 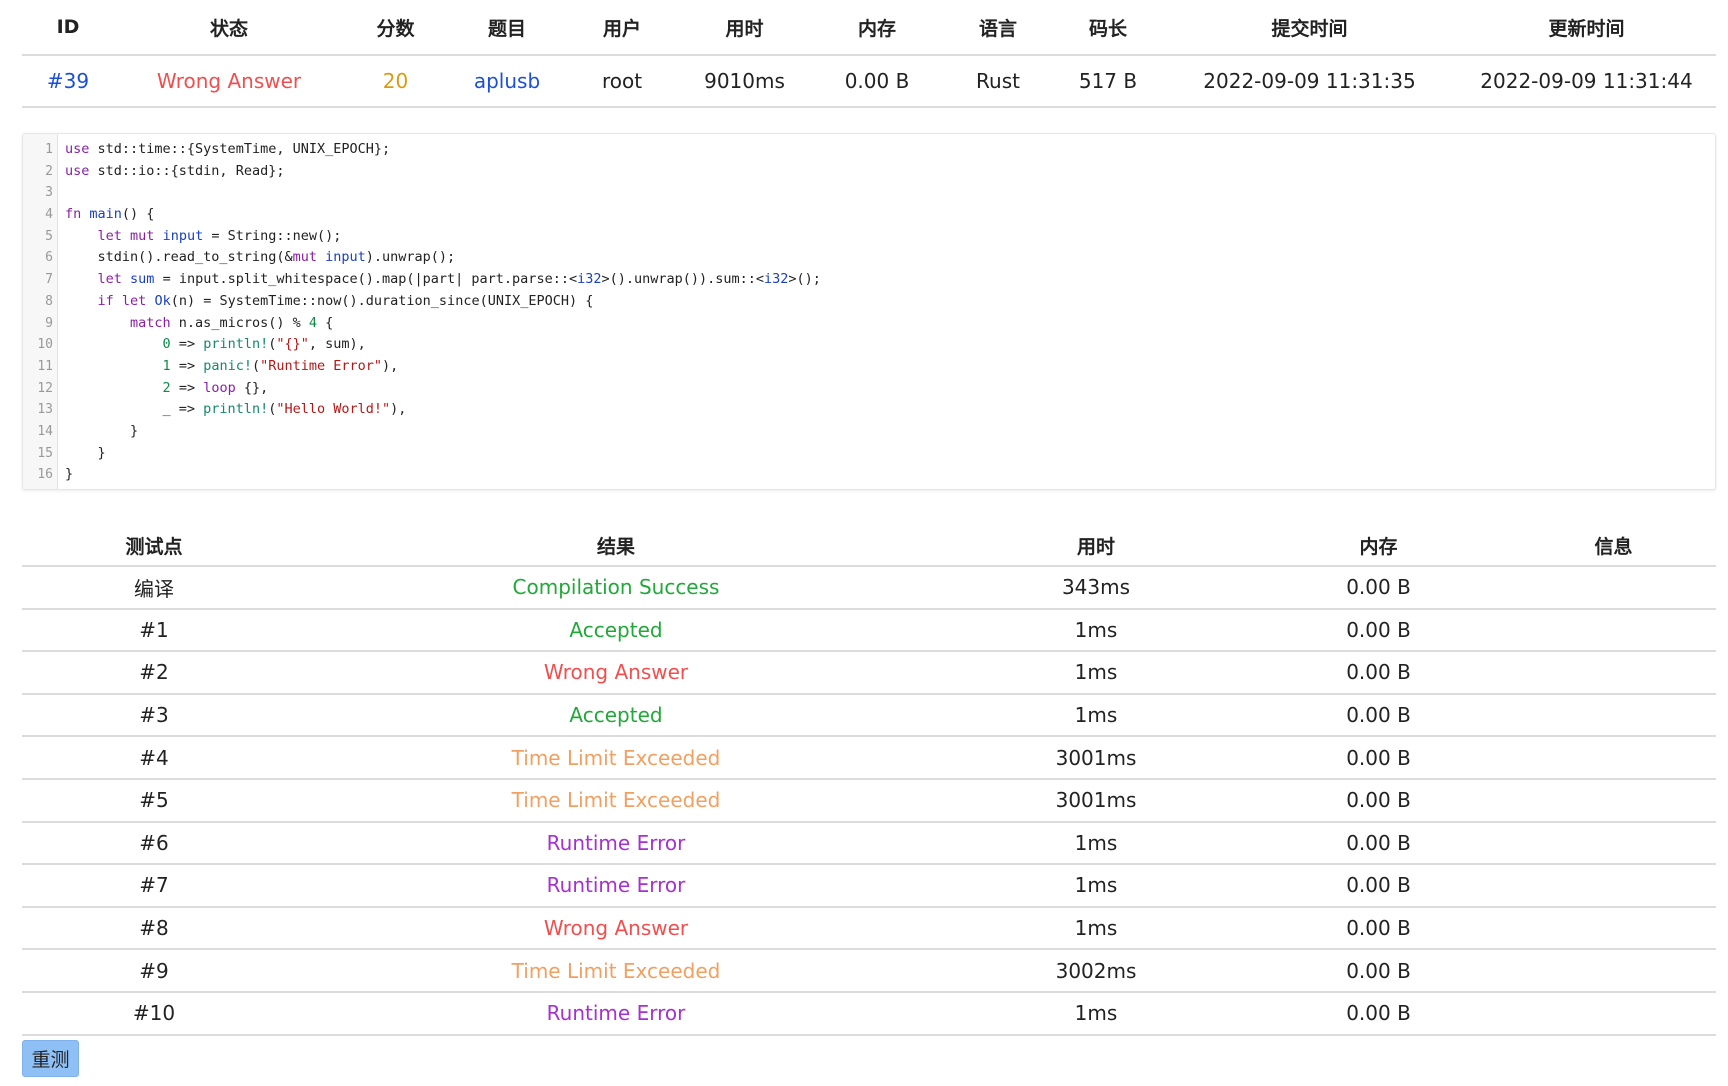 I want to click on line-number: 1, so click(x=49, y=149).